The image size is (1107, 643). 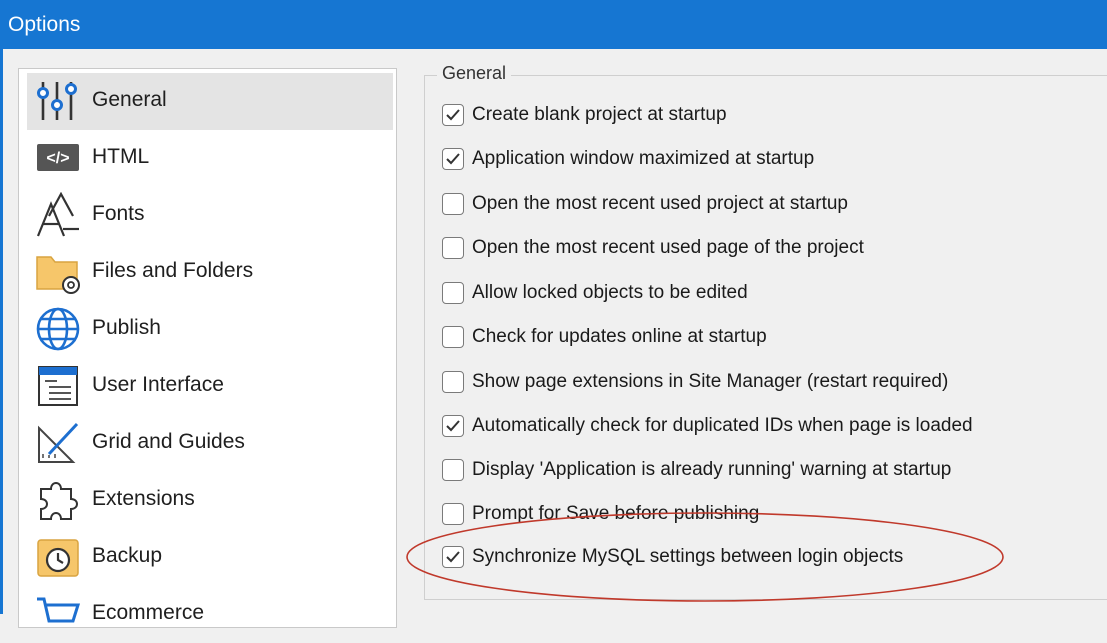 I want to click on option-label: Allow locked objects to be edited, so click(x=610, y=292).